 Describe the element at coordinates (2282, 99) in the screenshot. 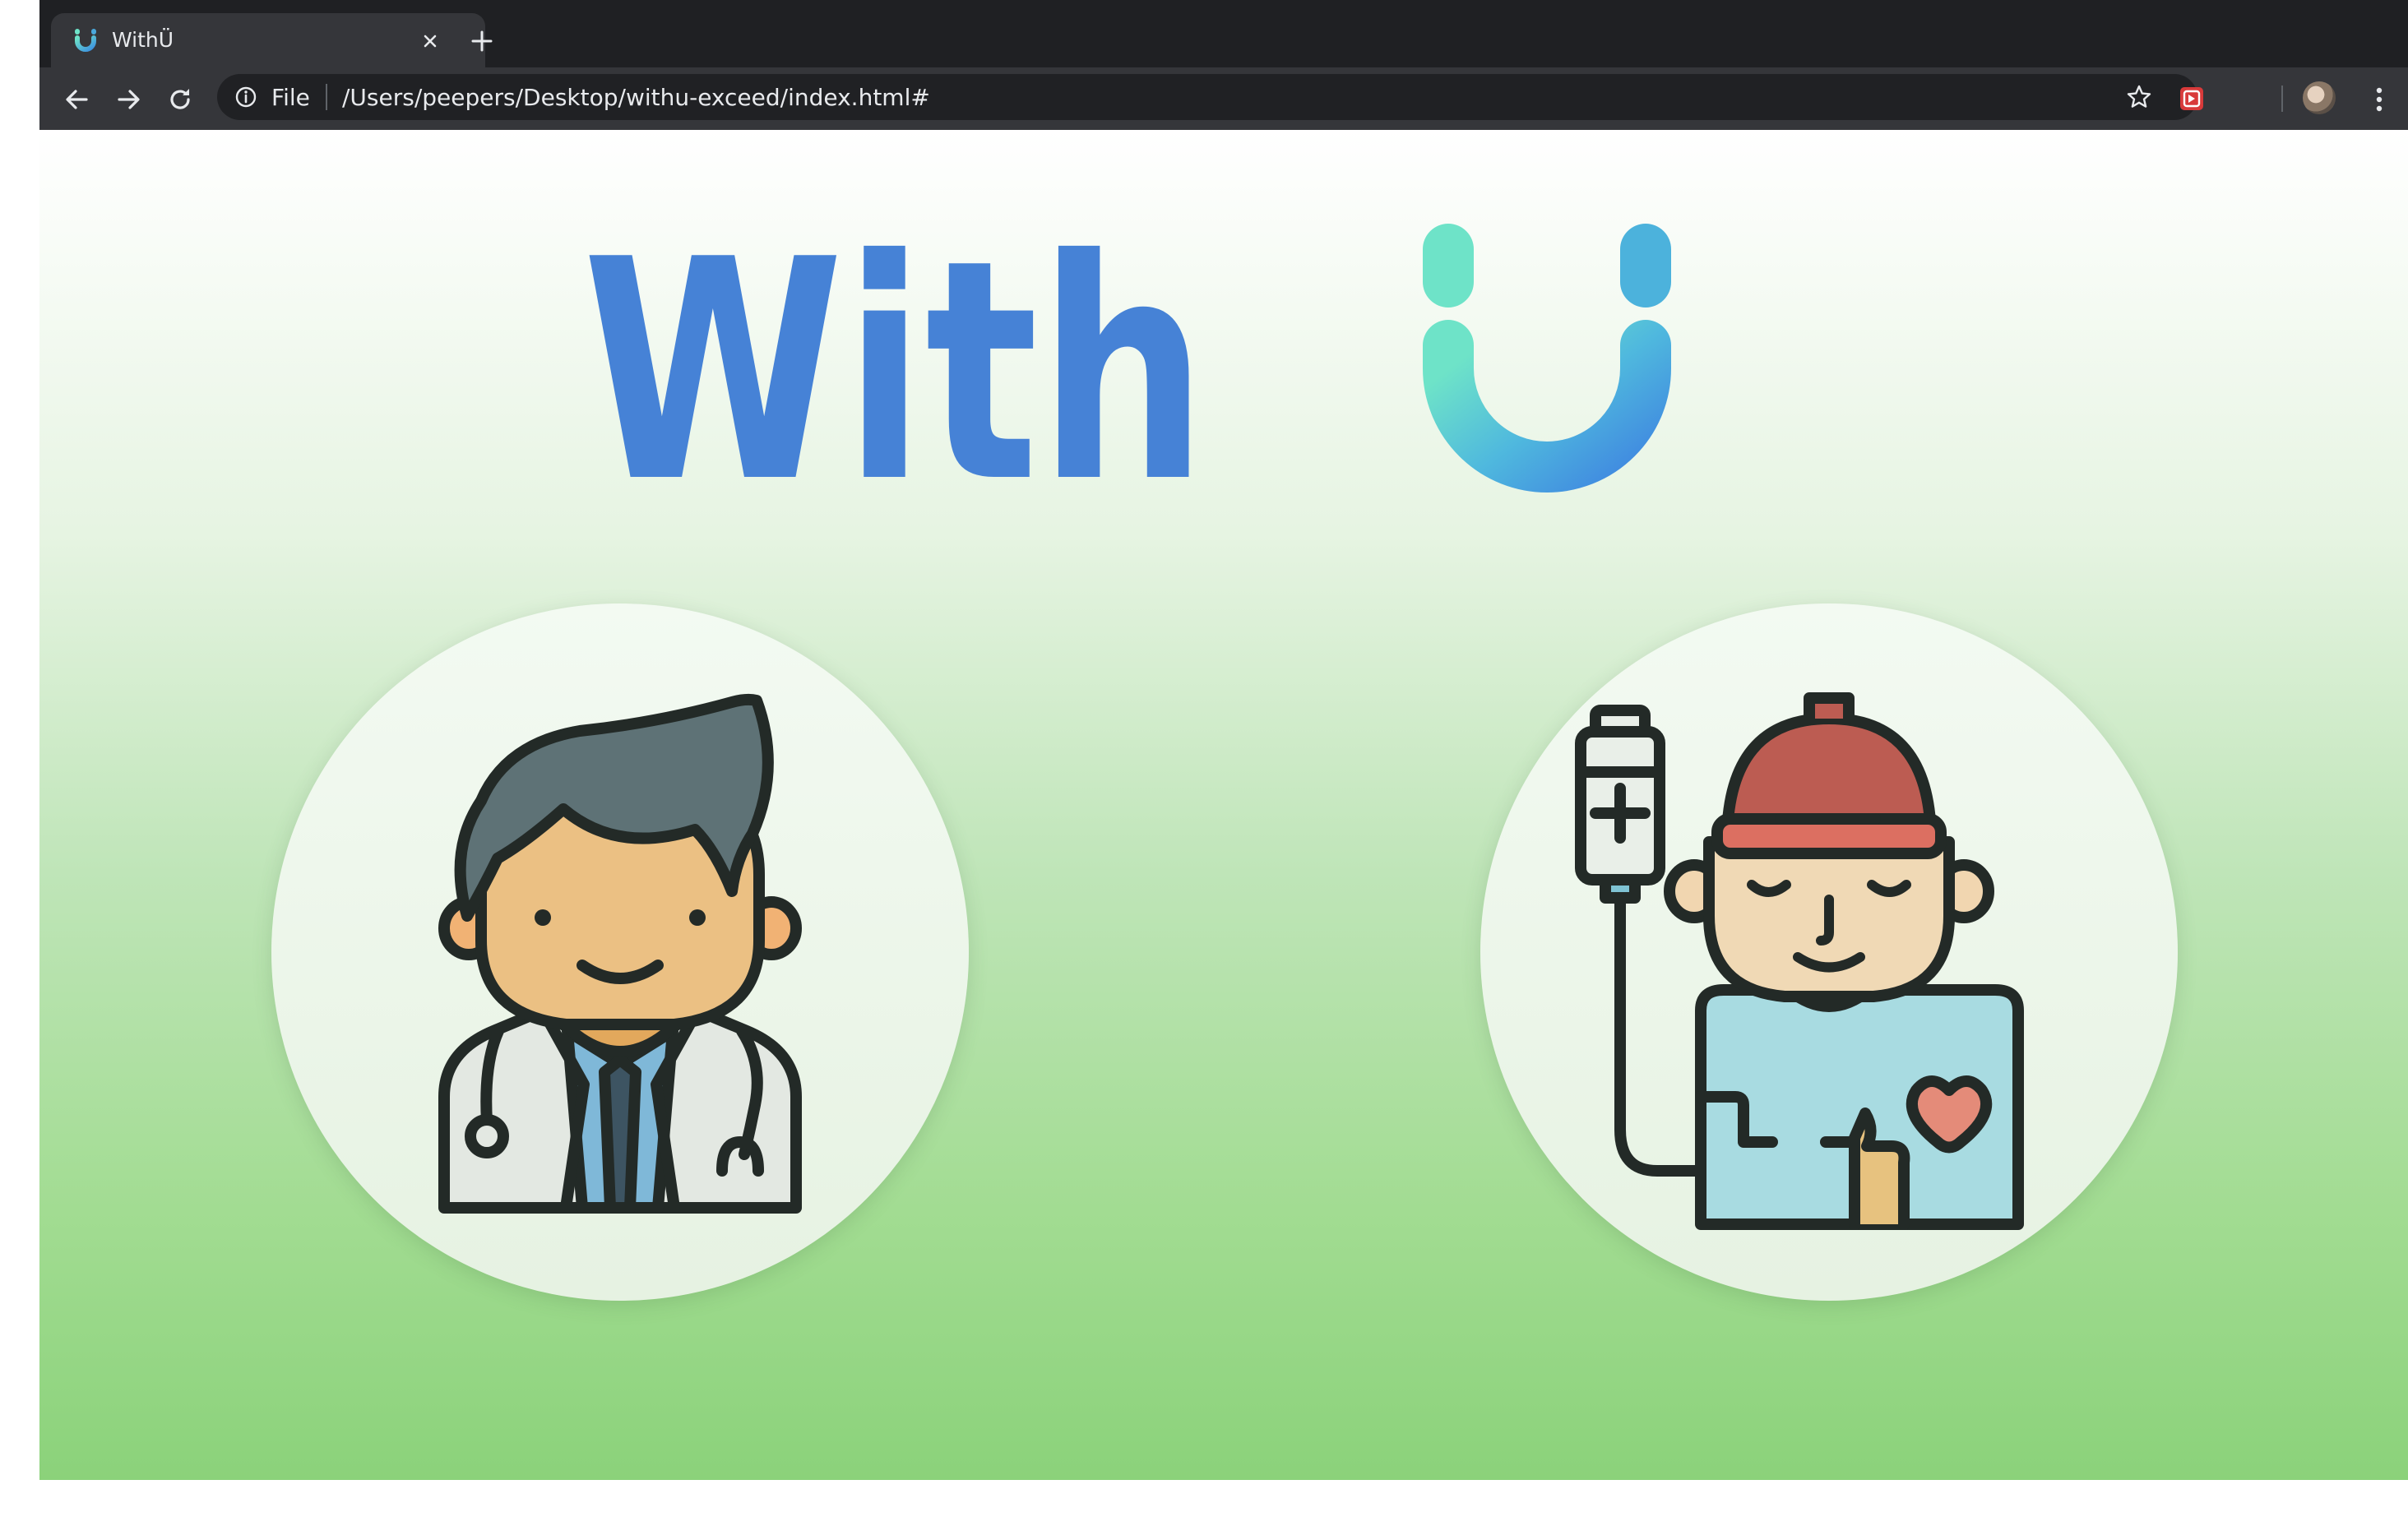

I see `toolbar-separator` at that location.